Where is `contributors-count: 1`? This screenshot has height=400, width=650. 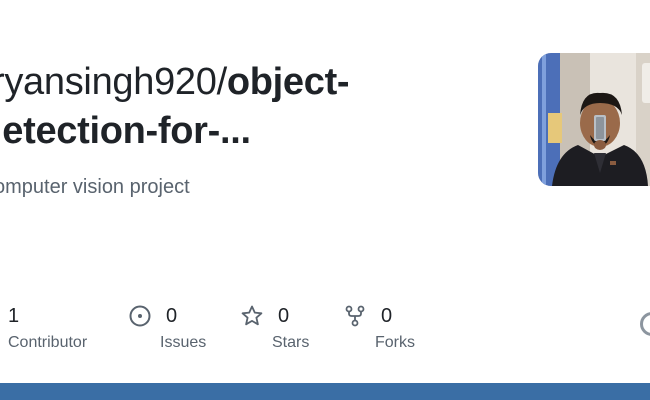
contributors-count: 1 is located at coordinates (14, 315).